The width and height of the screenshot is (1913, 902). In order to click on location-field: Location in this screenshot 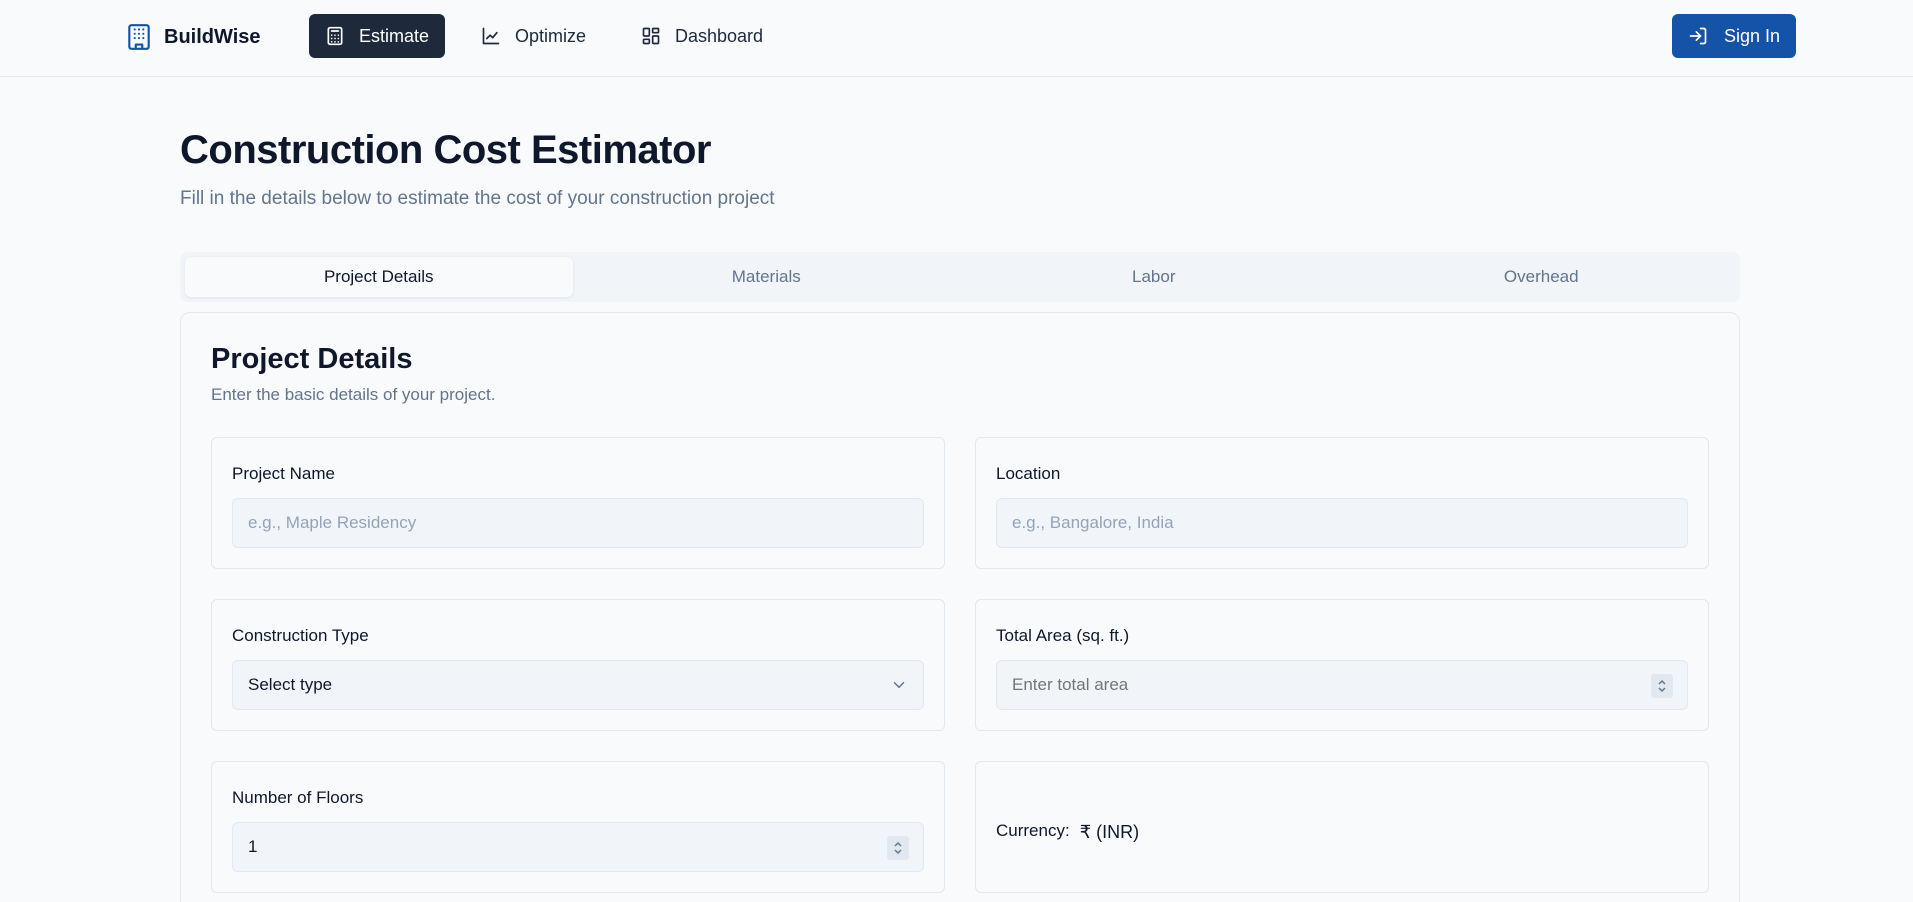, I will do `click(1342, 503)`.